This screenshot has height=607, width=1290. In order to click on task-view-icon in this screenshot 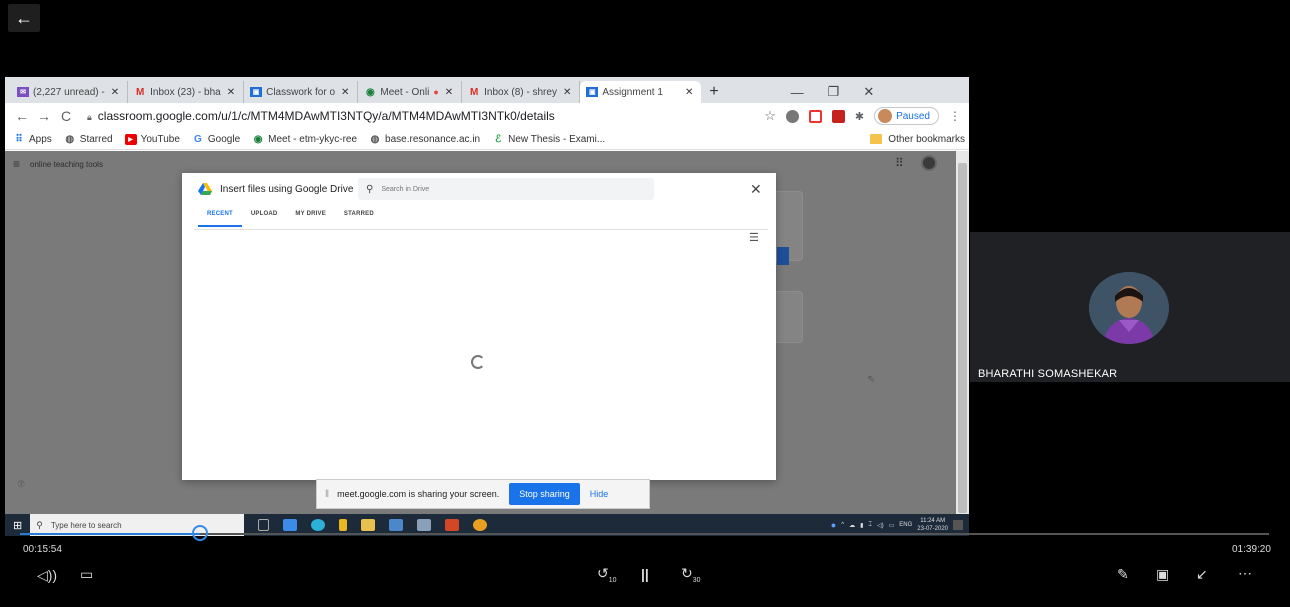, I will do `click(264, 525)`.